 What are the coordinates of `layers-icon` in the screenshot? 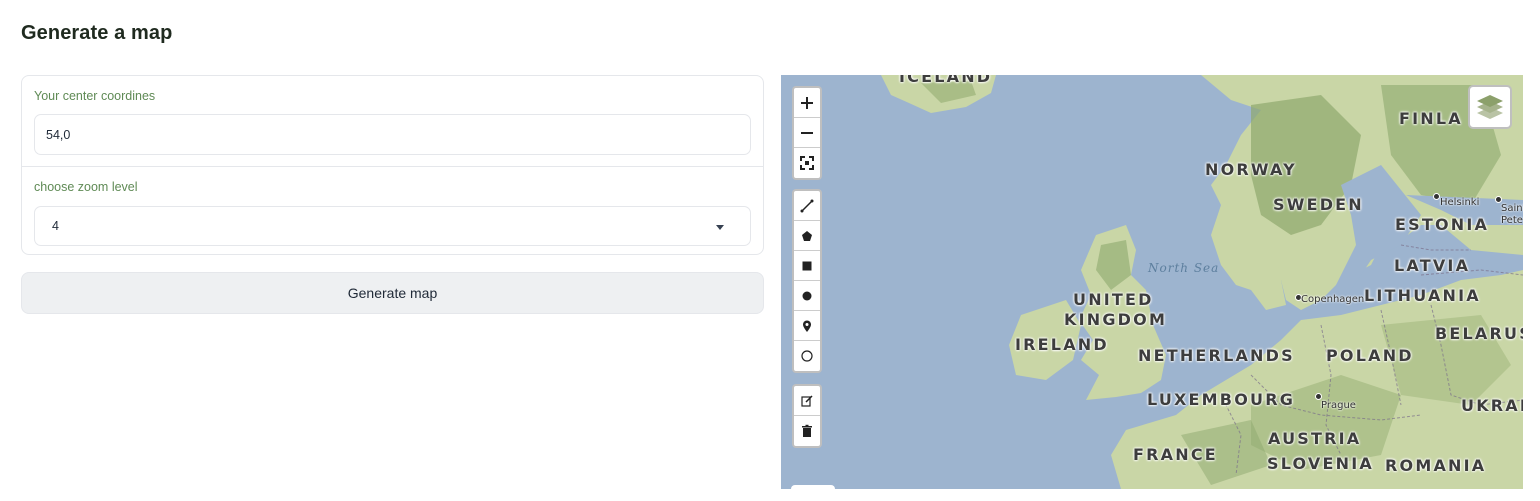 It's located at (1490, 107).